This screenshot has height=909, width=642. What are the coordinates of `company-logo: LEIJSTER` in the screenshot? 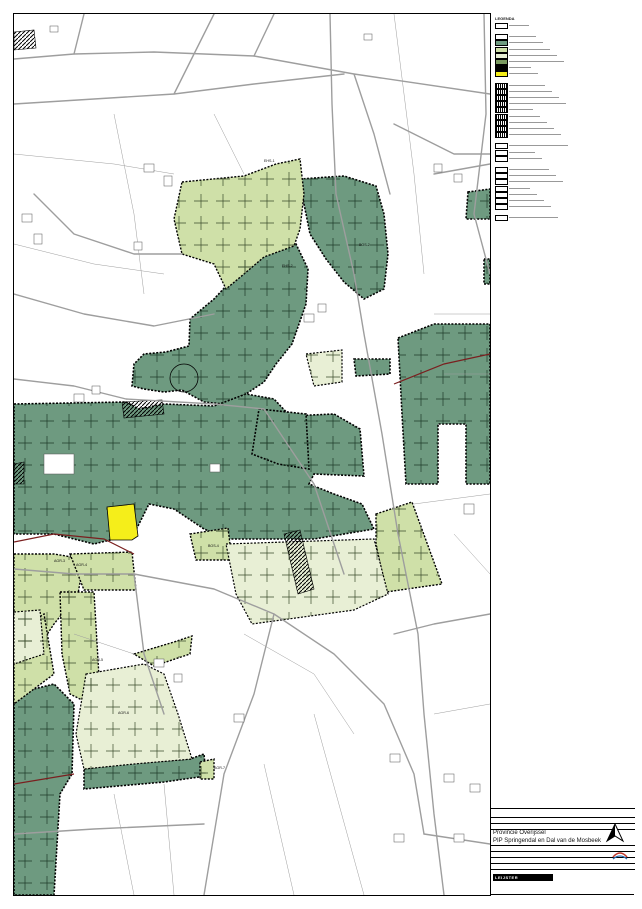 It's located at (523, 877).